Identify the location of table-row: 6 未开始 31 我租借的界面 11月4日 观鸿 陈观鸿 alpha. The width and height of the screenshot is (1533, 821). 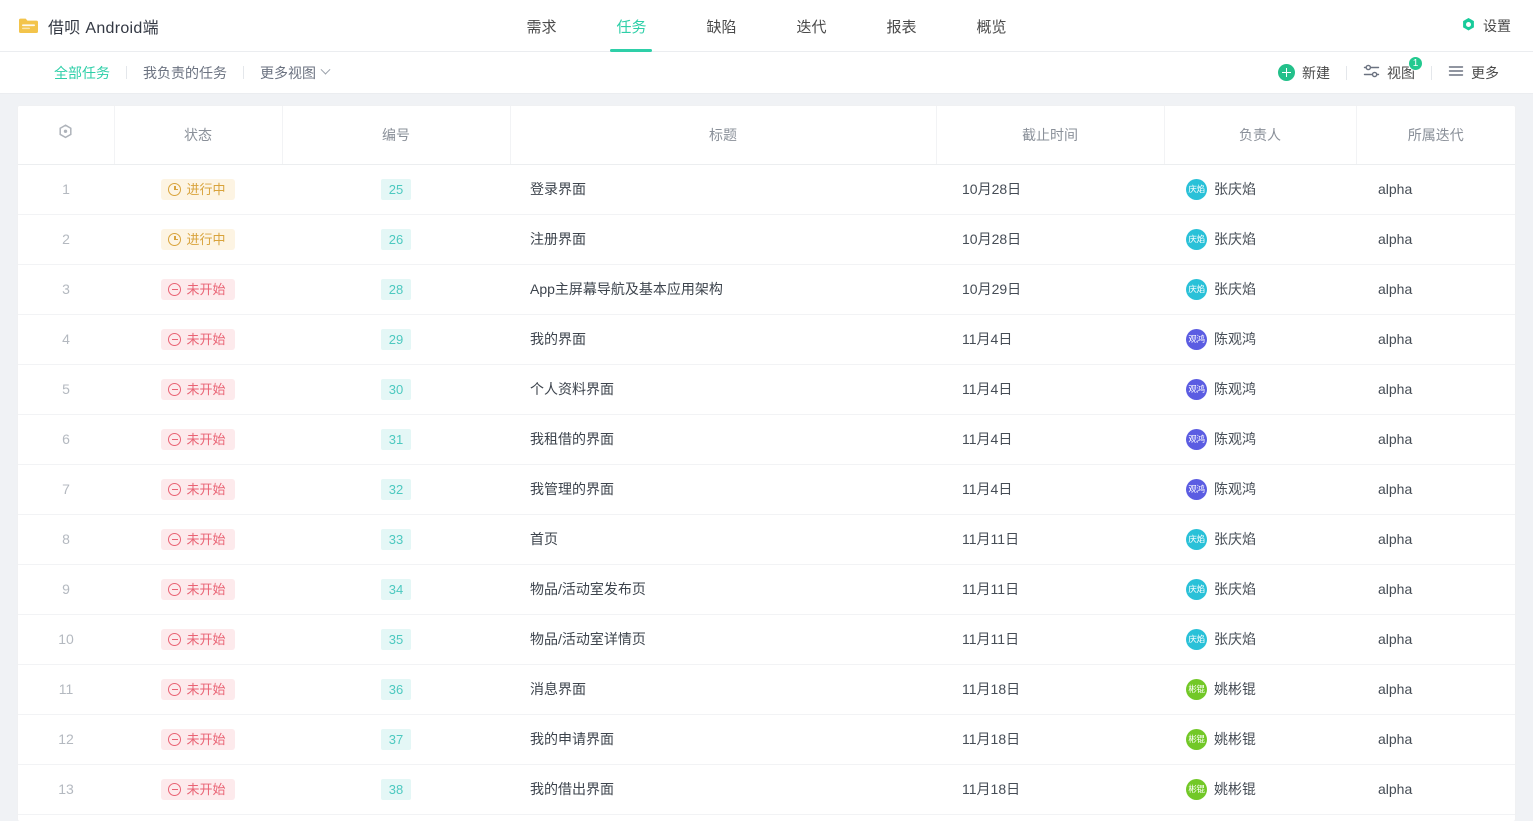
(766, 439).